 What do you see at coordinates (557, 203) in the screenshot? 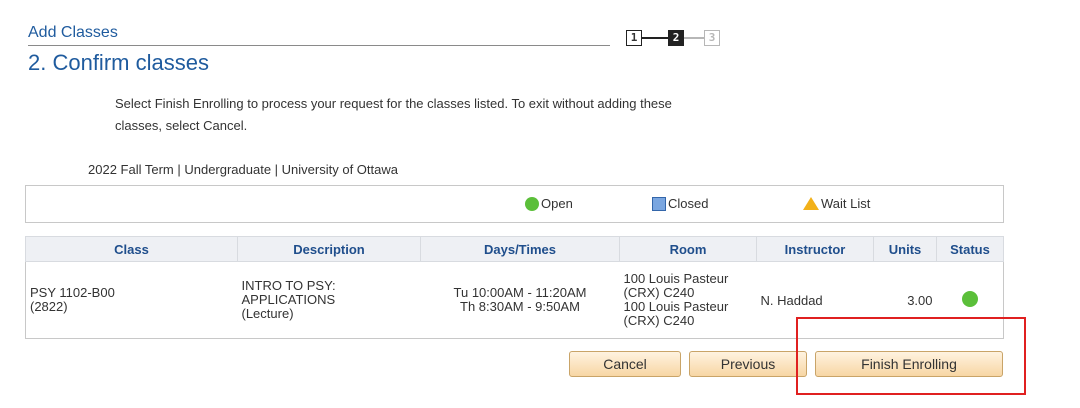
I see `legend-open-label: Open` at bounding box center [557, 203].